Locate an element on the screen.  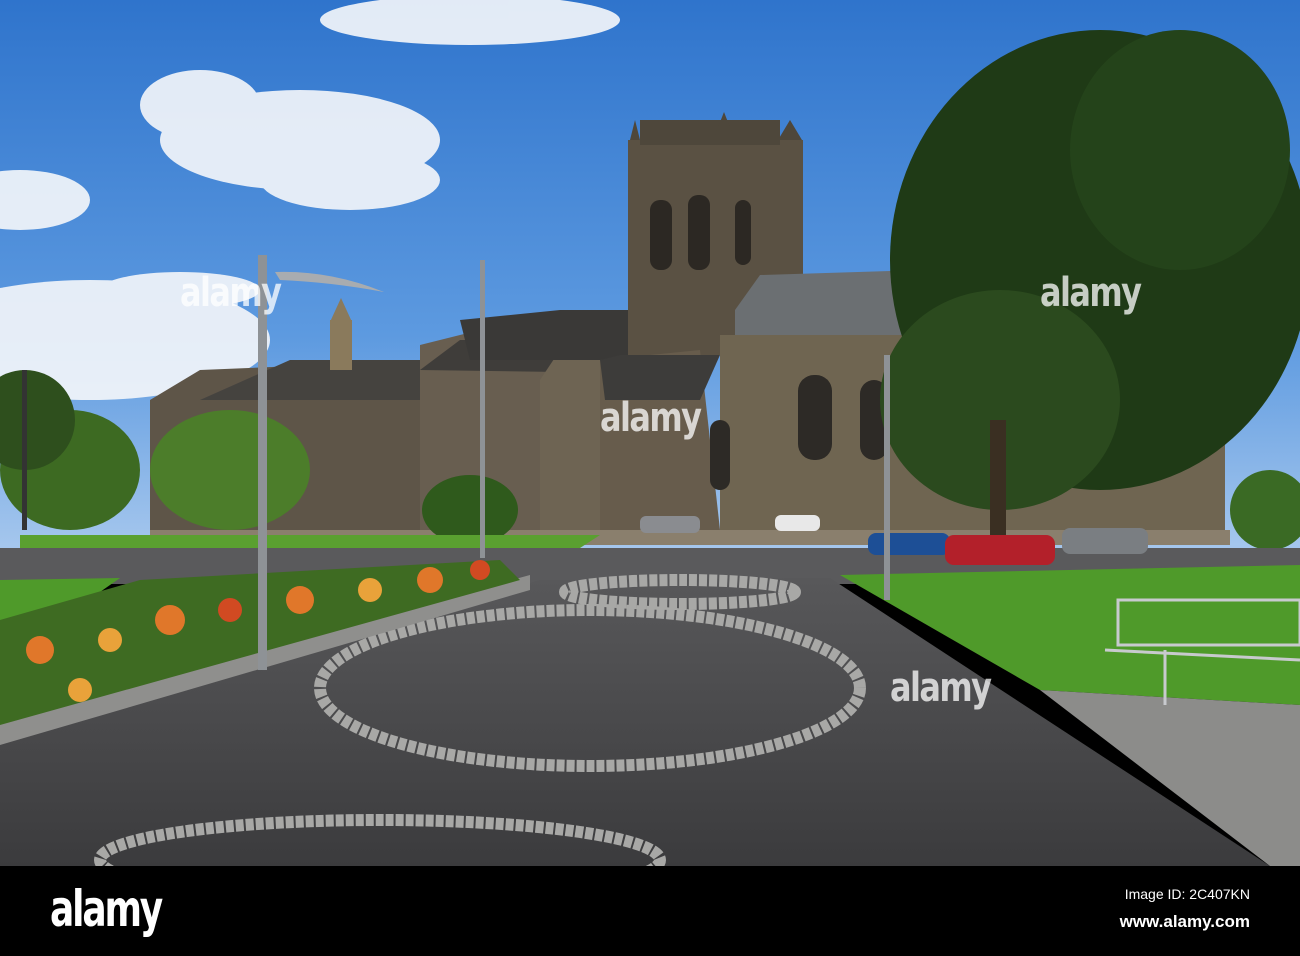
footer-bar: alamy Image ID: 2C407KN www.alamy.com is located at coordinates (650, 911).